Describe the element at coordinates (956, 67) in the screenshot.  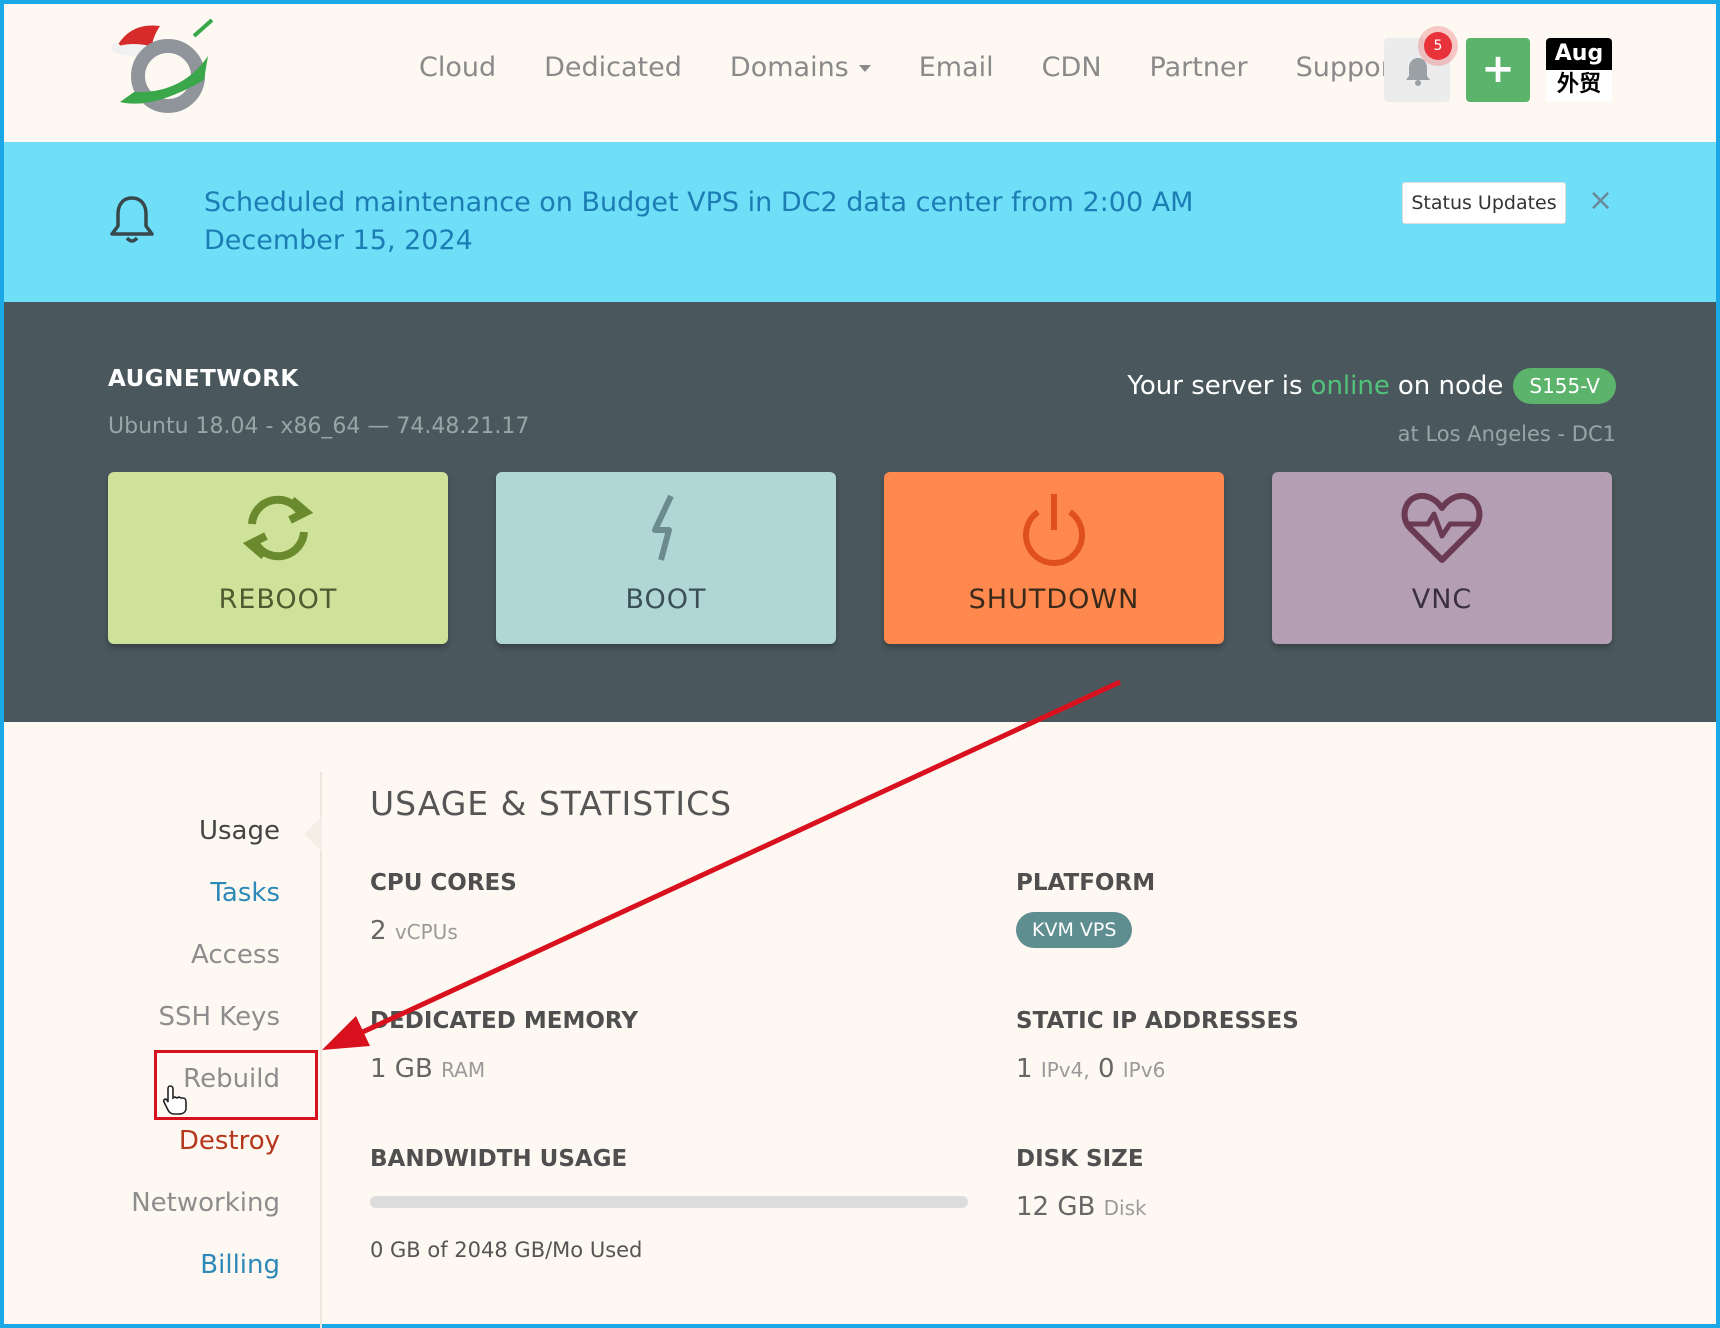
I see `nav-email: Email` at that location.